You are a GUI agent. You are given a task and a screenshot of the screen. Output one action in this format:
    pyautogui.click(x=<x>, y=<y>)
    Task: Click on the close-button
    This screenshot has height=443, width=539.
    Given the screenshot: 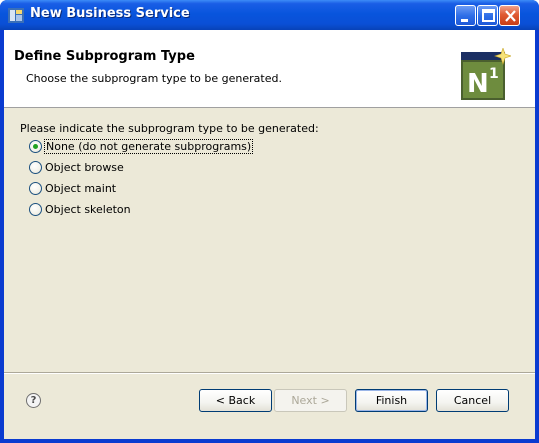 What is the action you would take?
    pyautogui.click(x=509, y=15)
    